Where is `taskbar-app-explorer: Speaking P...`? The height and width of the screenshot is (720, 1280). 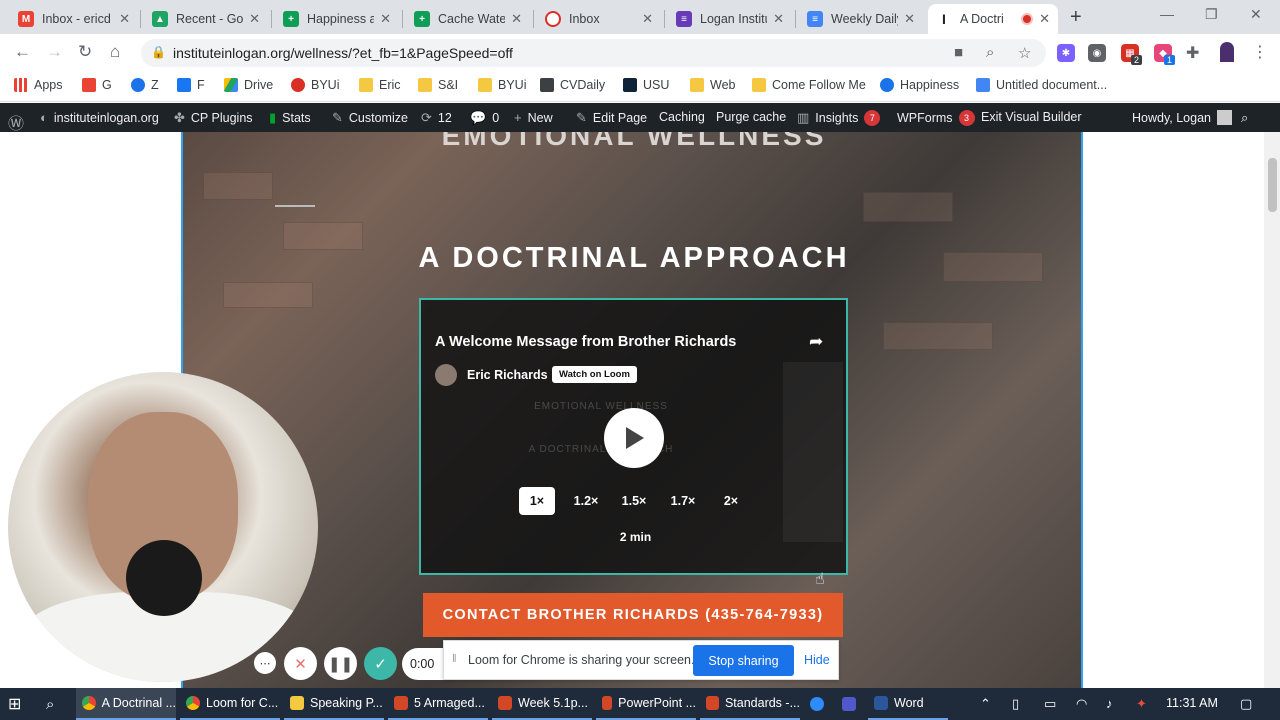 taskbar-app-explorer: Speaking P... is located at coordinates (334, 704).